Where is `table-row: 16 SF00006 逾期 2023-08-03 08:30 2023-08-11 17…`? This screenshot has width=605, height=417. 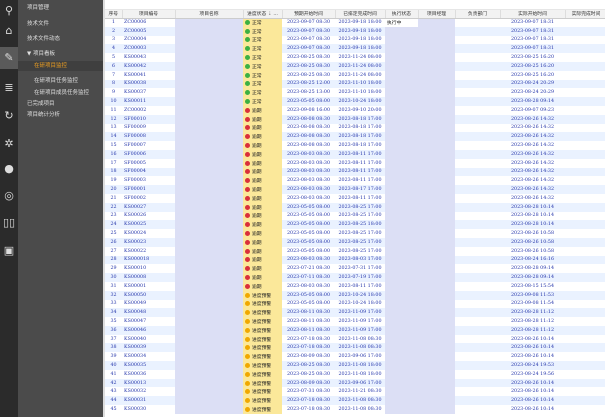 table-row: 16 SF00006 逾期 2023-08-03 08:30 2023-08-11 17… is located at coordinates (355, 154).